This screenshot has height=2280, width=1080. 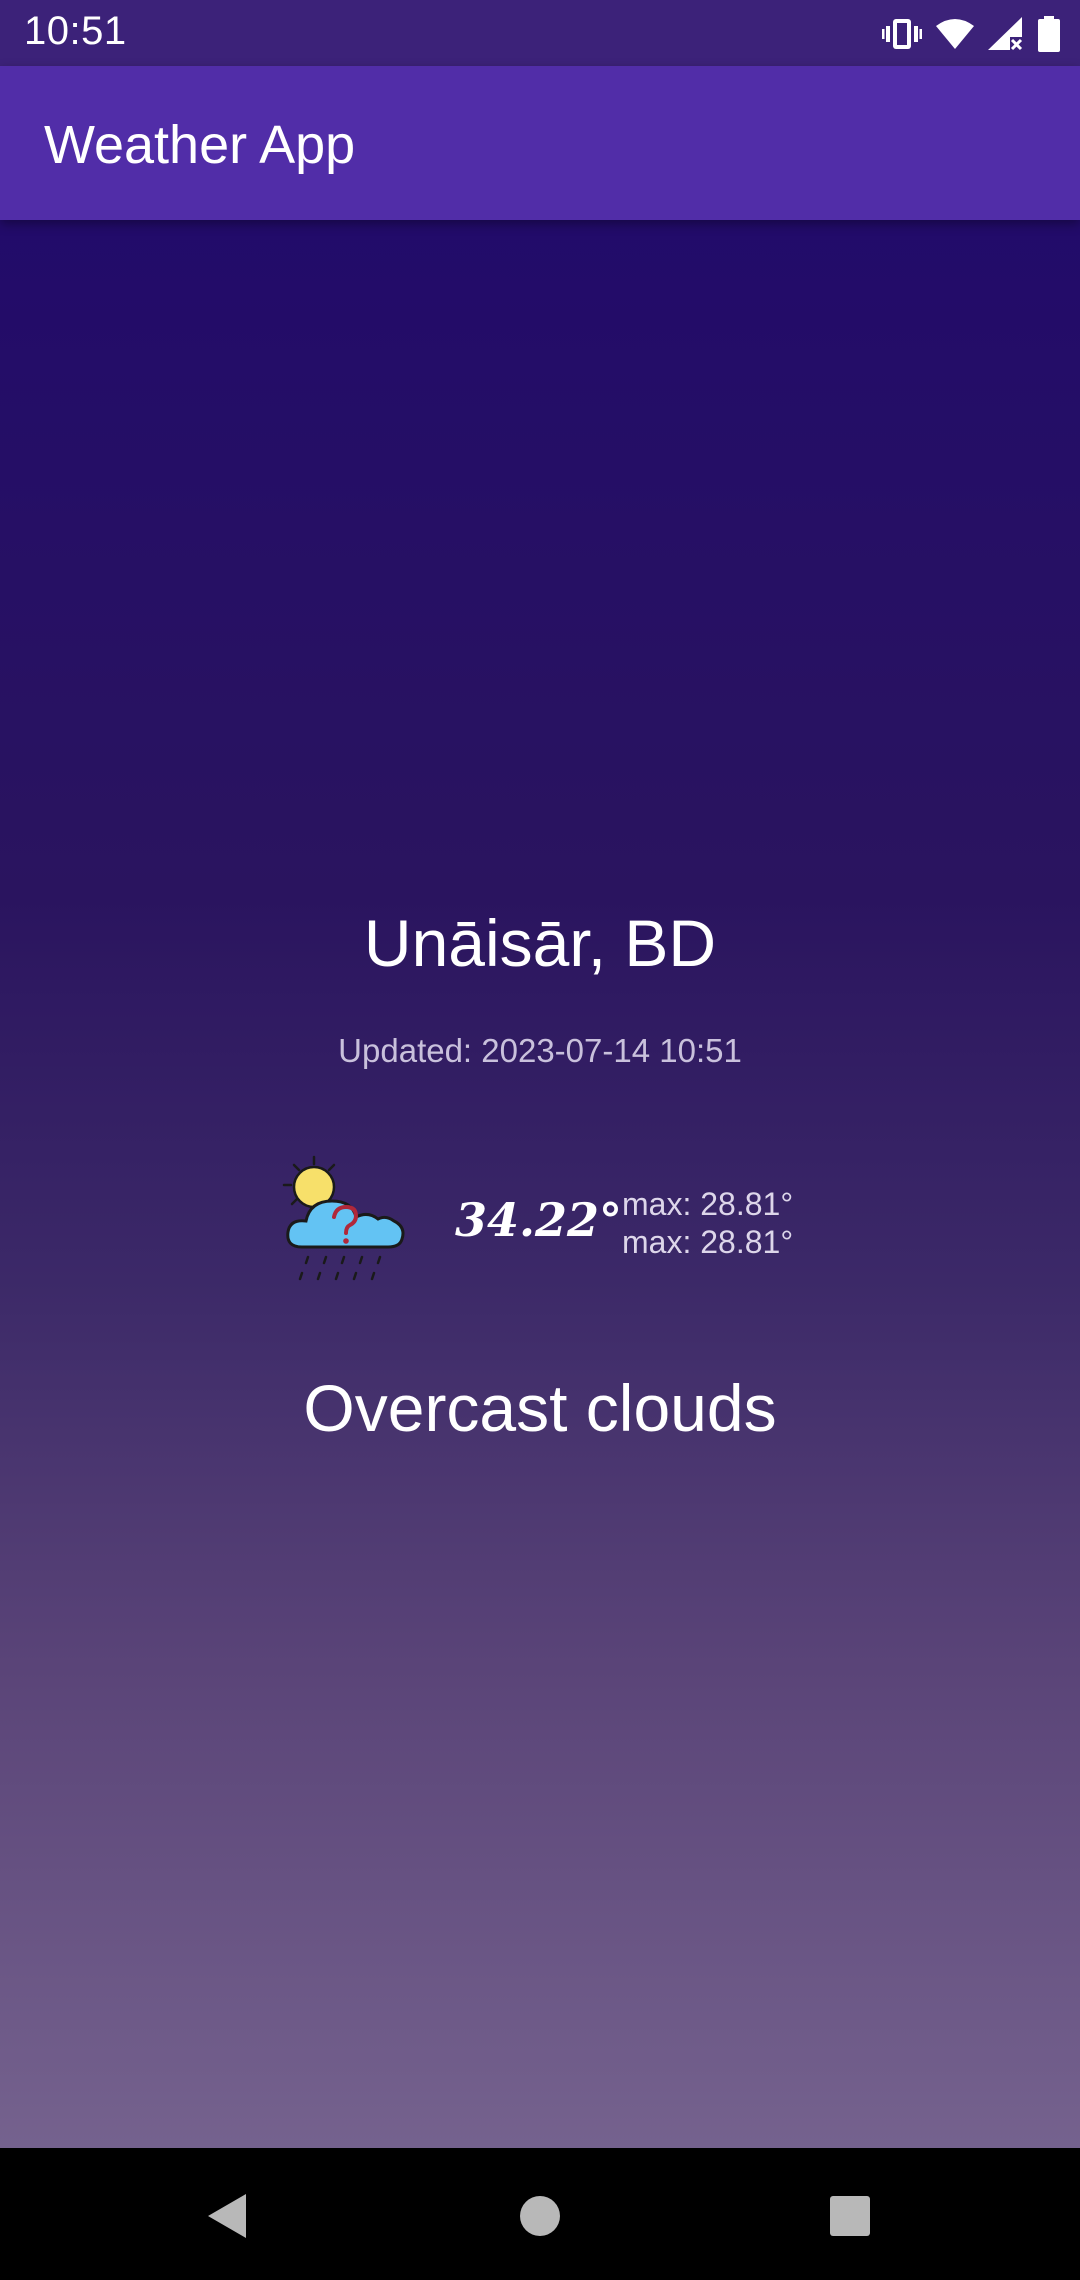 I want to click on home-icon, so click(x=540, y=2216).